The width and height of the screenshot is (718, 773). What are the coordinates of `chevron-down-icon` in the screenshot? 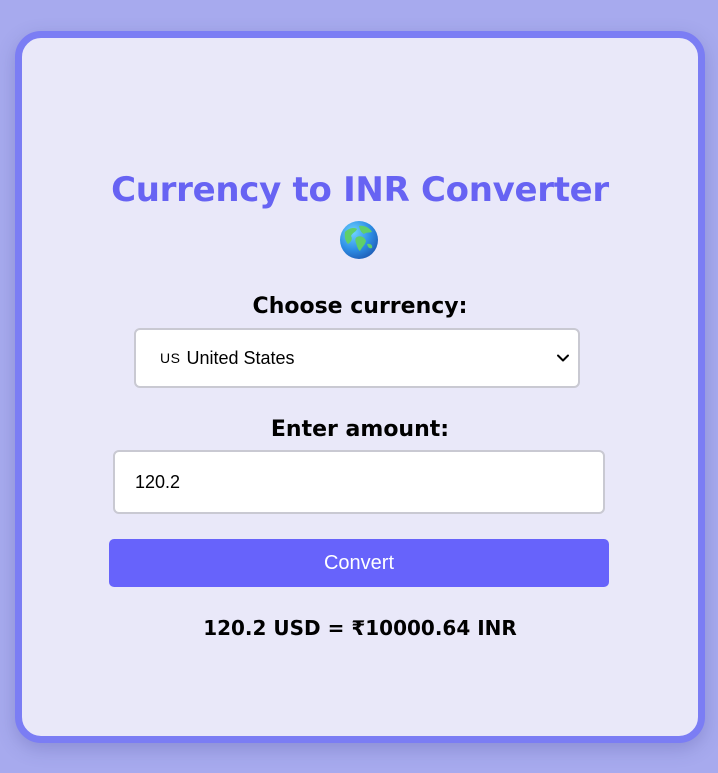 It's located at (563, 358).